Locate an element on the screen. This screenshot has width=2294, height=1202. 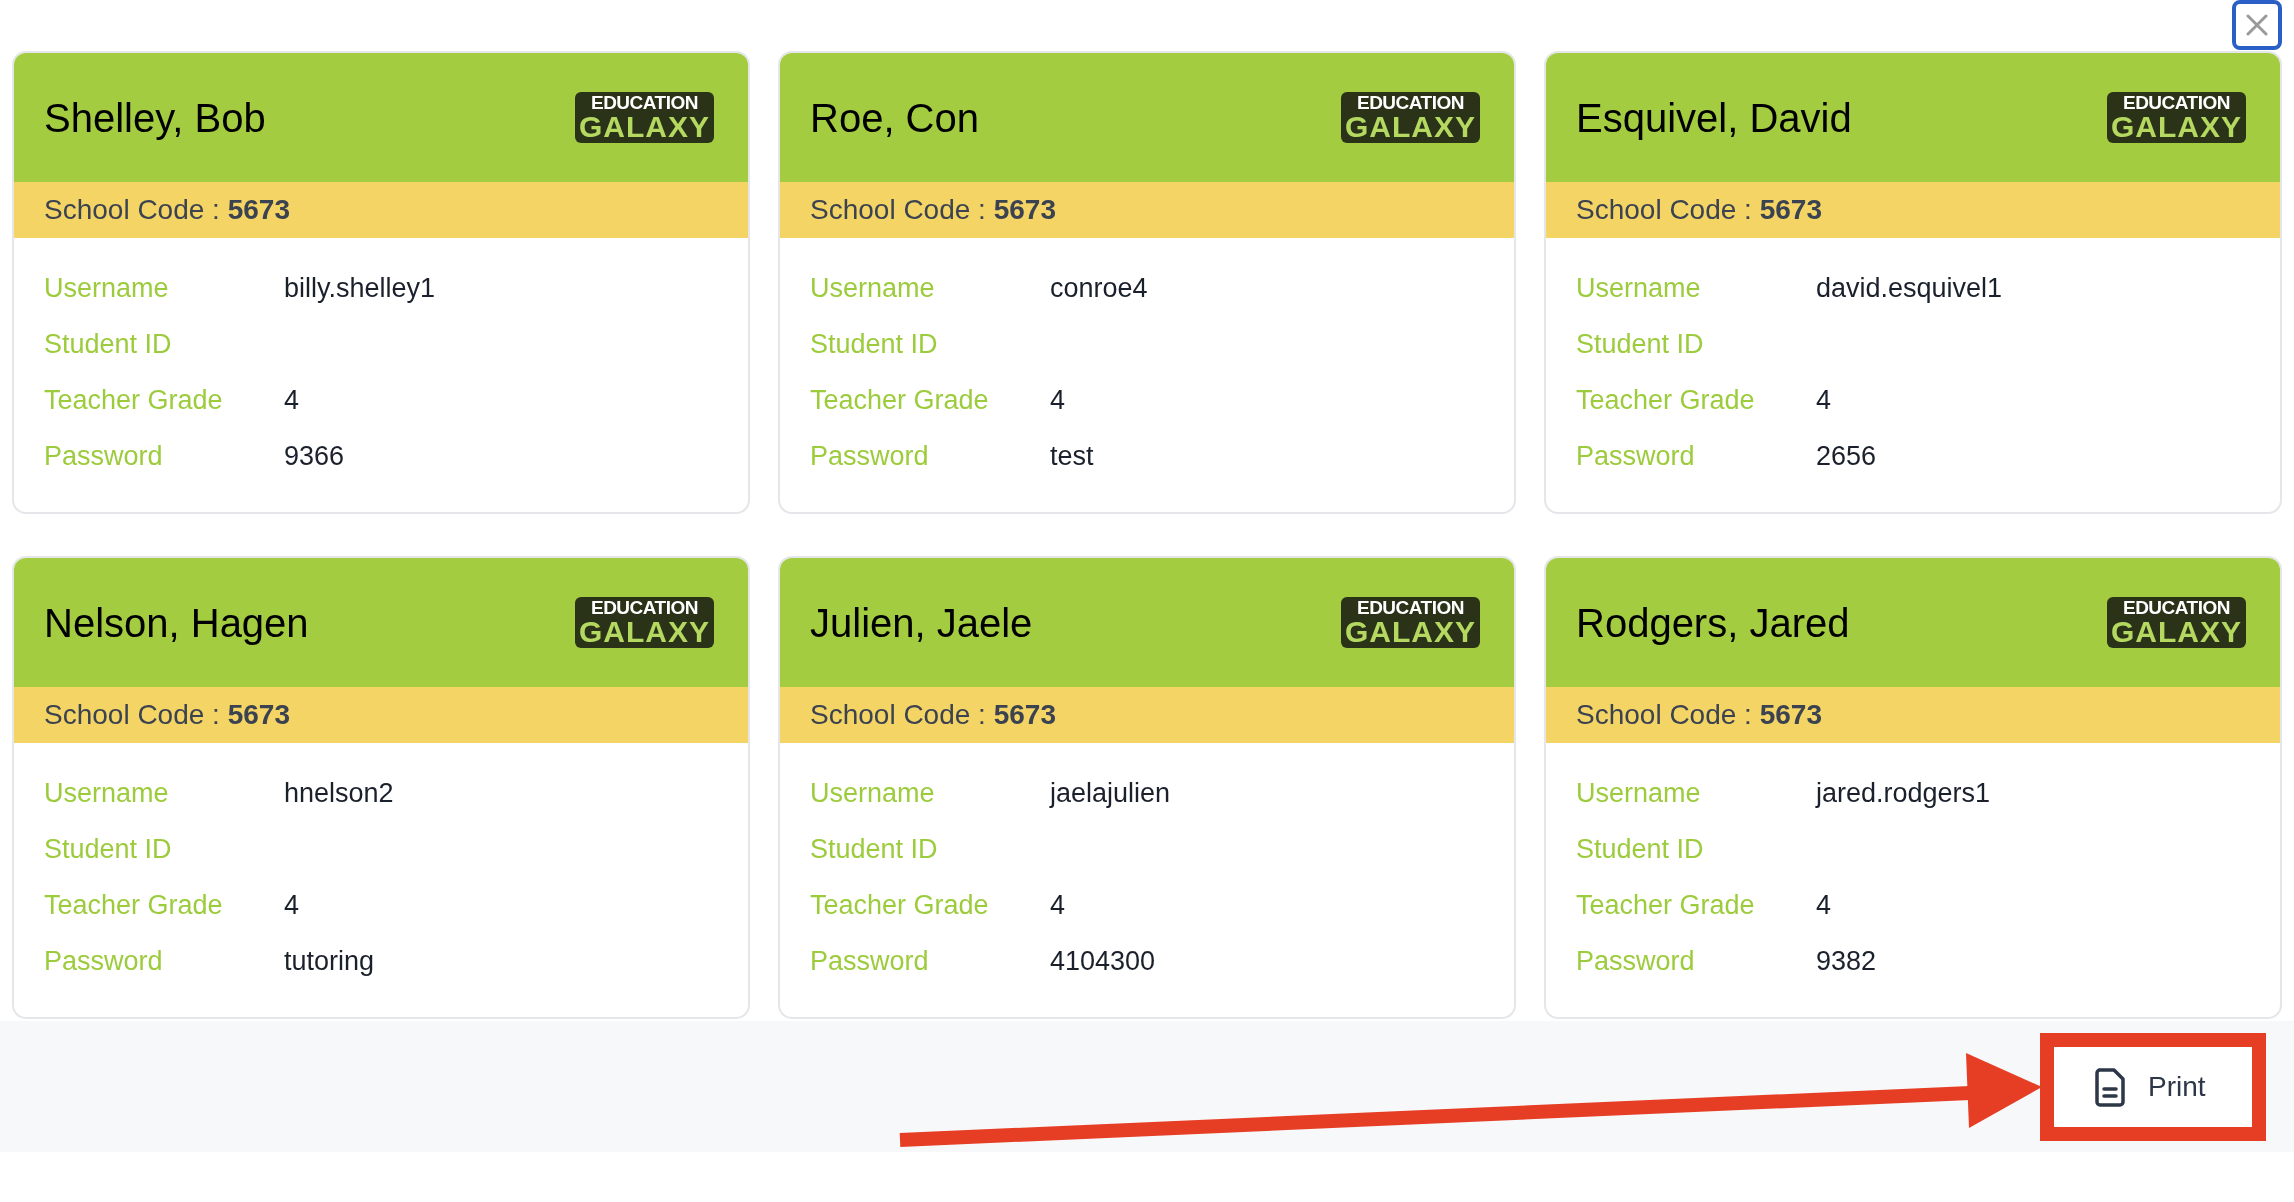
field-value: 4104300 is located at coordinates (1103, 961).